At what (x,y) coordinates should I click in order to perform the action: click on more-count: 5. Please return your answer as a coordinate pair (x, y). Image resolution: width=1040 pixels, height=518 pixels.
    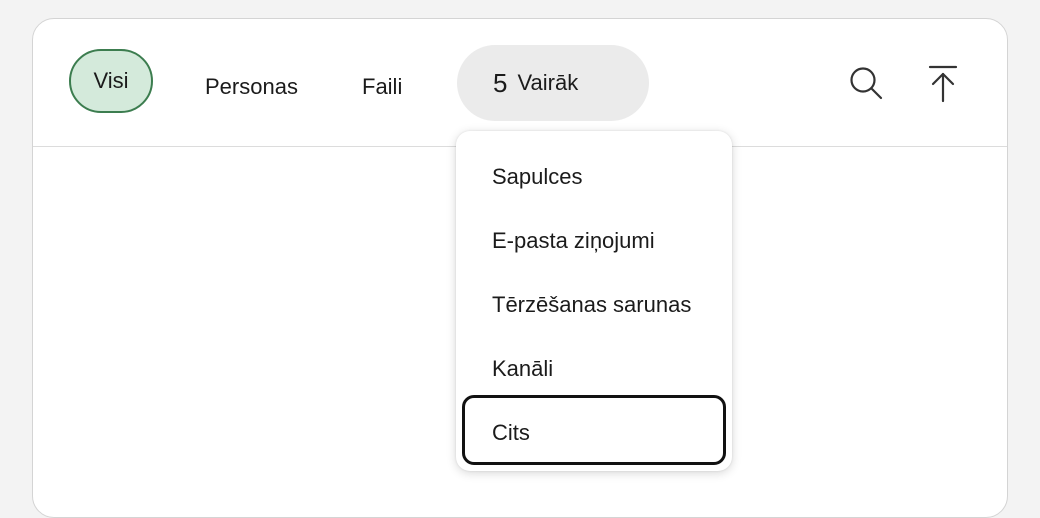
    Looking at the image, I should click on (500, 82).